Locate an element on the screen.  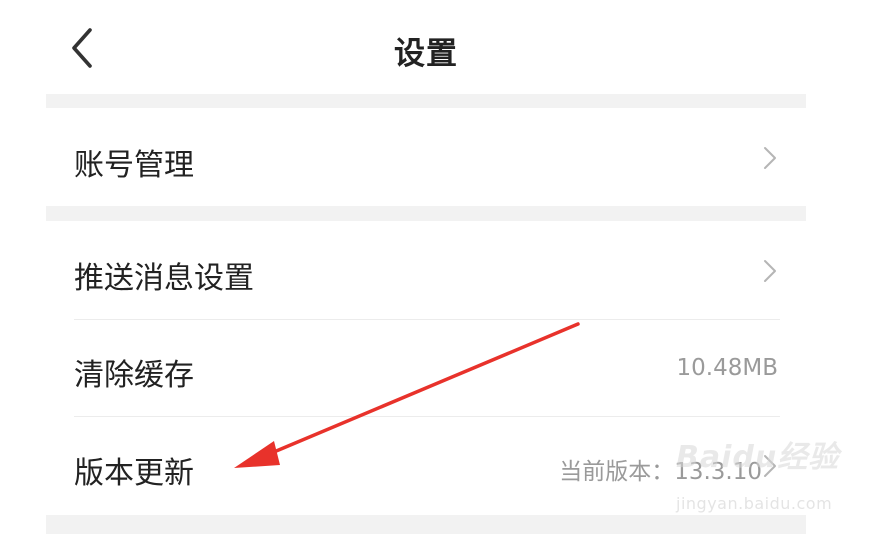
current-version-value: 当前版本：13.3.10 is located at coordinates (660, 472).